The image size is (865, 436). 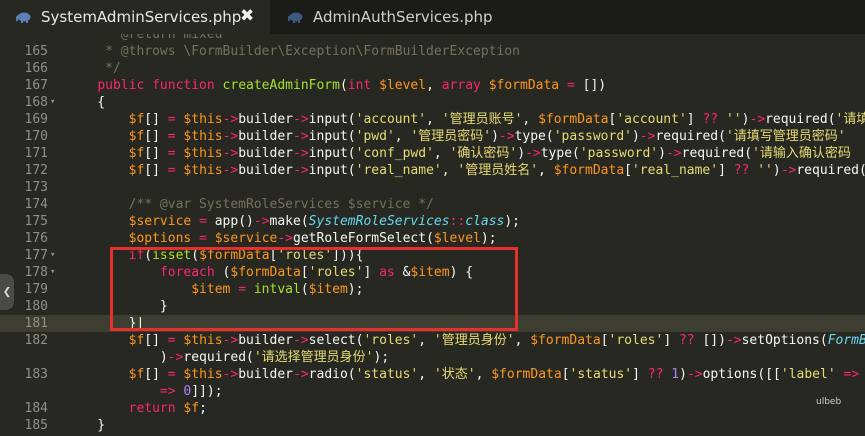 What do you see at coordinates (105, 323) in the screenshot?
I see `code-text: }|` at bounding box center [105, 323].